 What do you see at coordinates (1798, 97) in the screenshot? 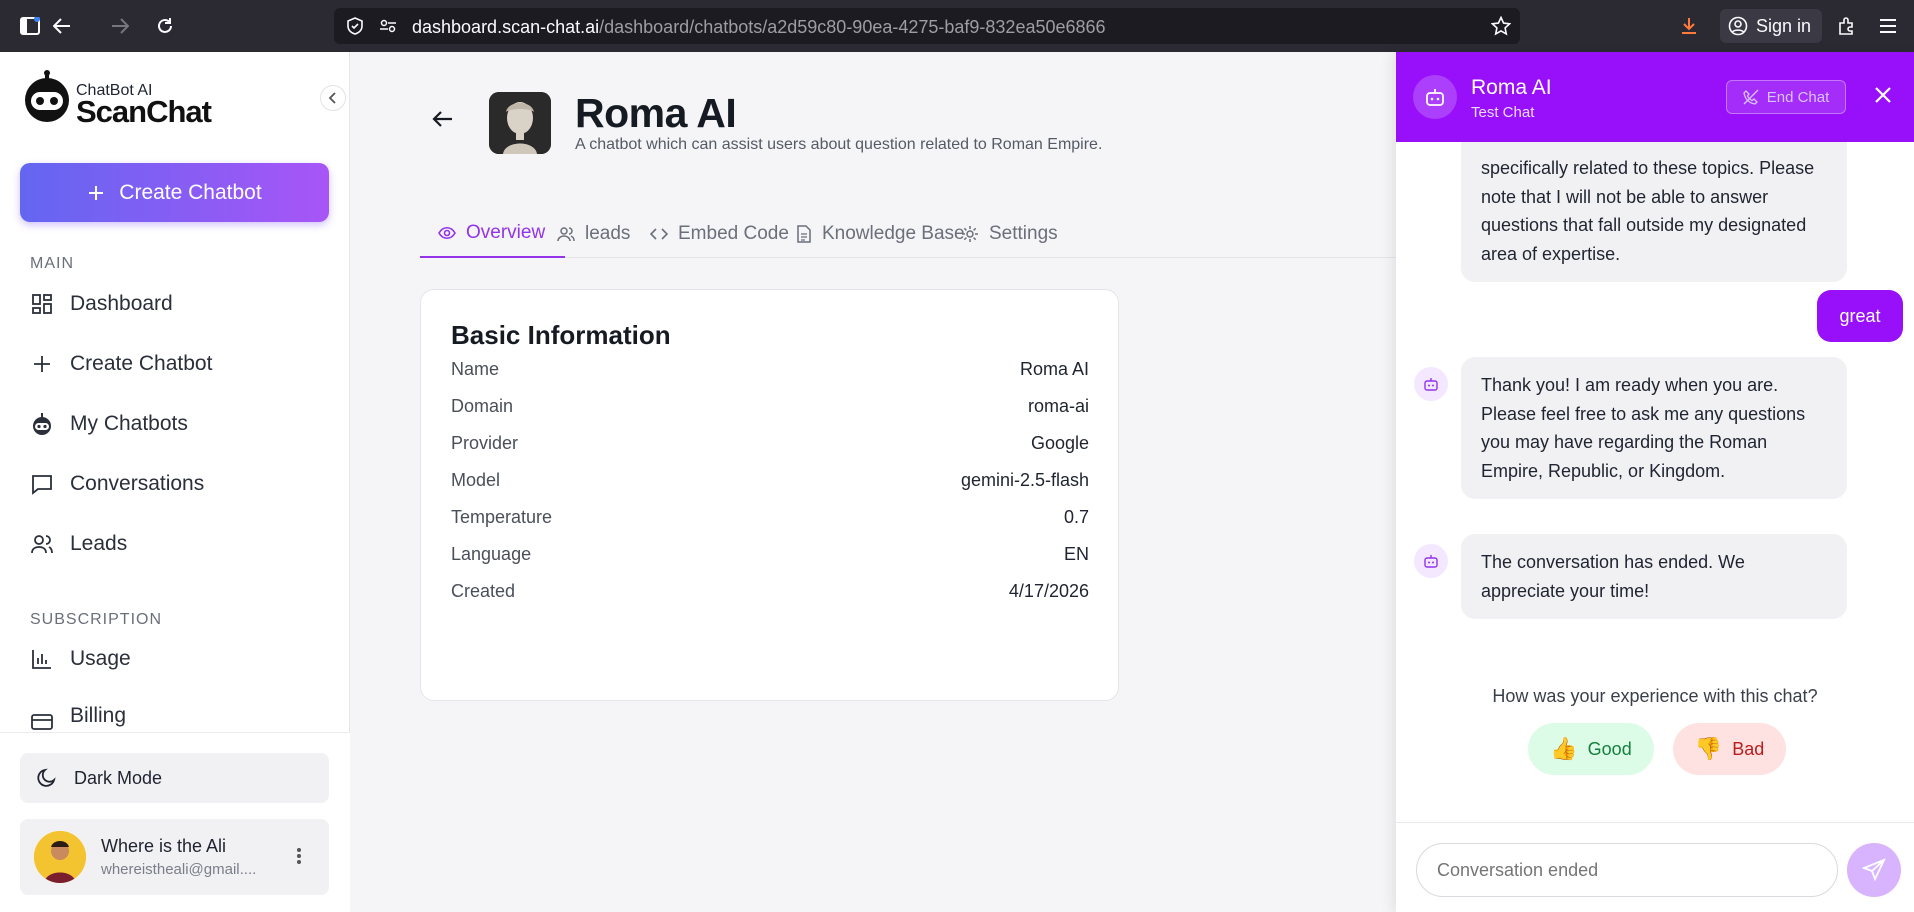
I see `end-chat-label: End Chat` at bounding box center [1798, 97].